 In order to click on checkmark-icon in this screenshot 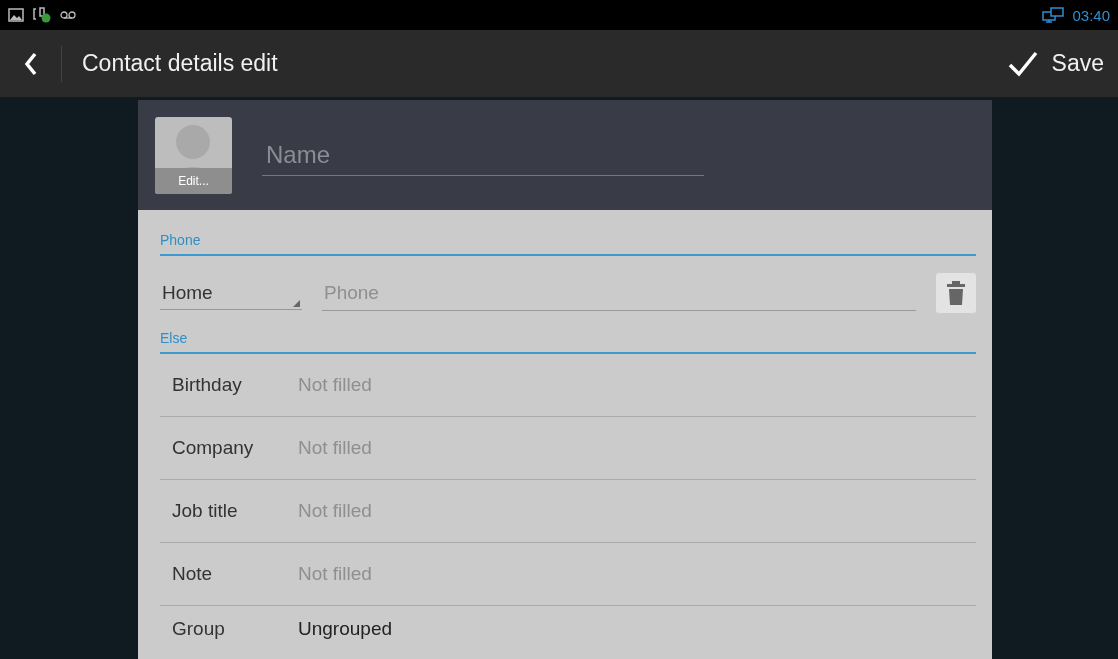, I will do `click(1022, 63)`.